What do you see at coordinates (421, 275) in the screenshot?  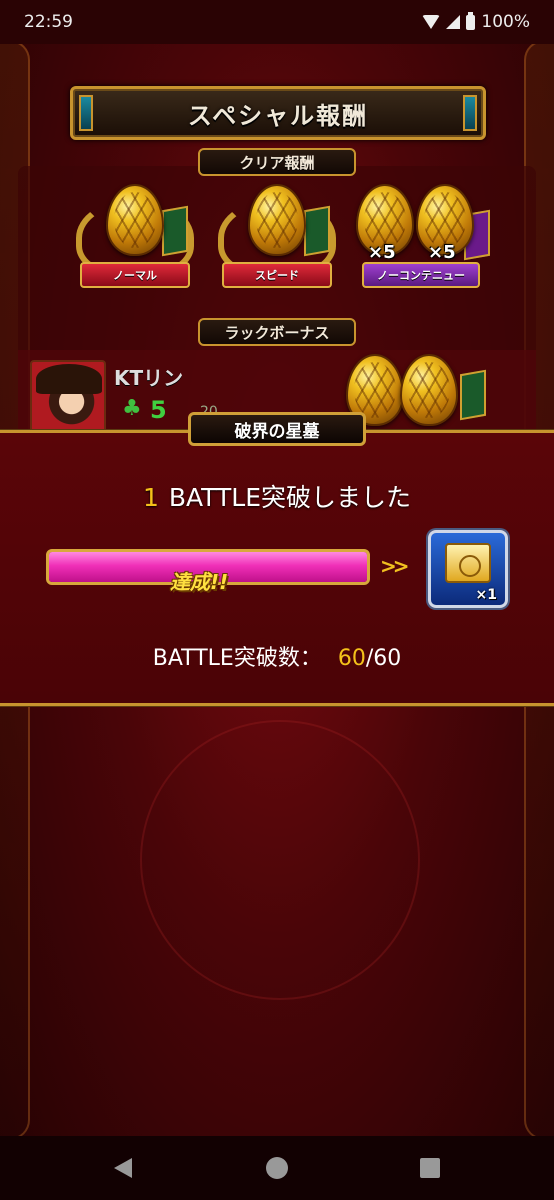 I see `reward-ribbon-no-continue: ノーコンテニュー` at bounding box center [421, 275].